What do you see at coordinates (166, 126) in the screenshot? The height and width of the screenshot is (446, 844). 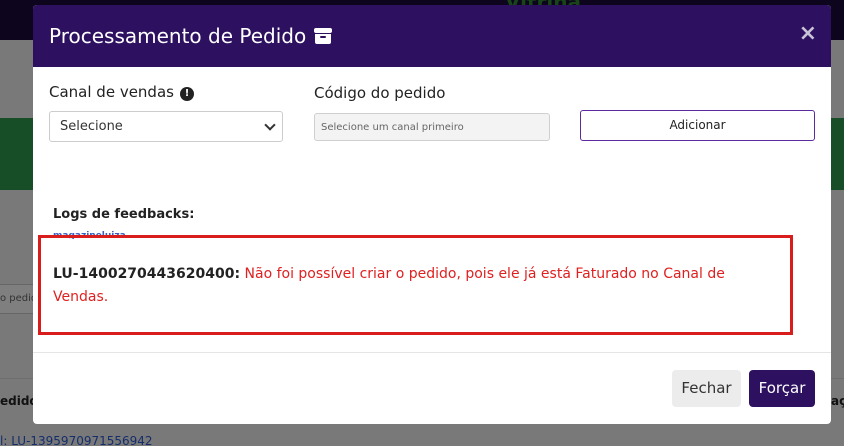 I see `sales-channel-select: Selecione` at bounding box center [166, 126].